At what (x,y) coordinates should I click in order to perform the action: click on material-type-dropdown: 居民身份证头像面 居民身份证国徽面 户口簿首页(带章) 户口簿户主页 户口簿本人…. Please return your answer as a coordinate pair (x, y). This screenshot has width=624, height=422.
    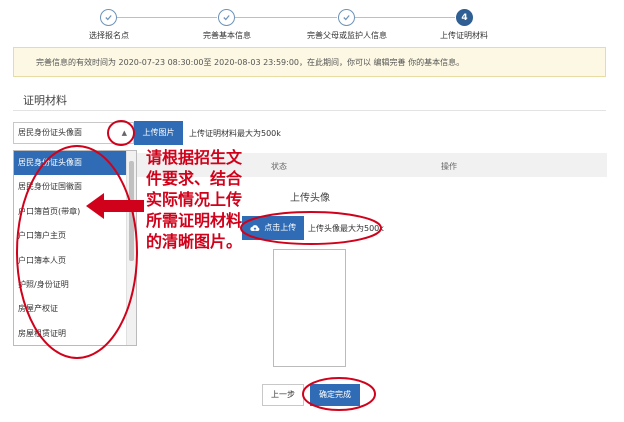
    Looking at the image, I should click on (75, 248).